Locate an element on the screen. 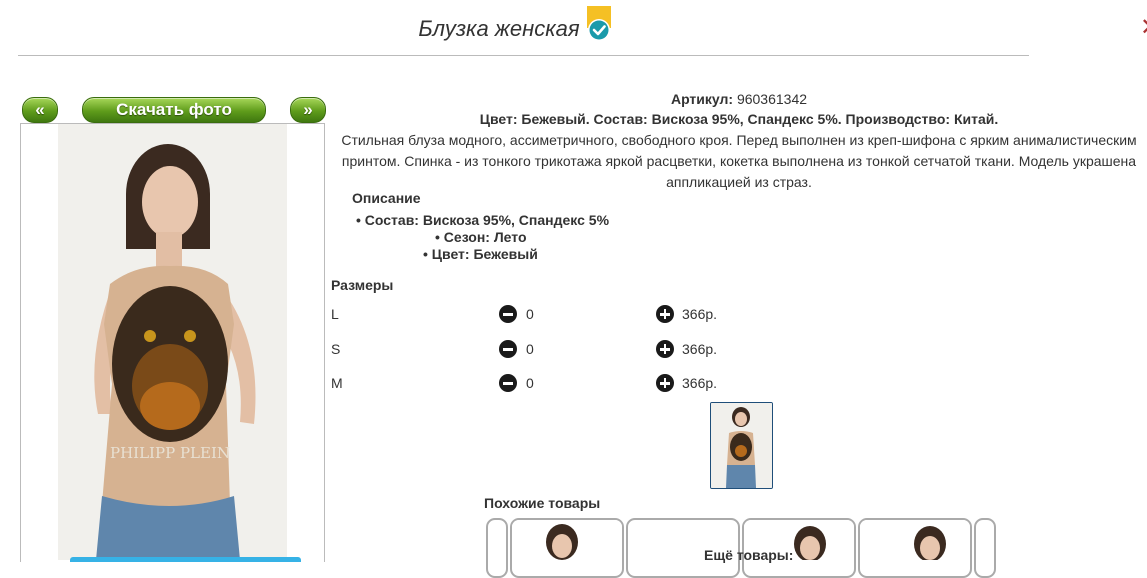 Image resolution: width=1147 pixels, height=578 pixels. photo-scrollbar is located at coordinates (185, 559).